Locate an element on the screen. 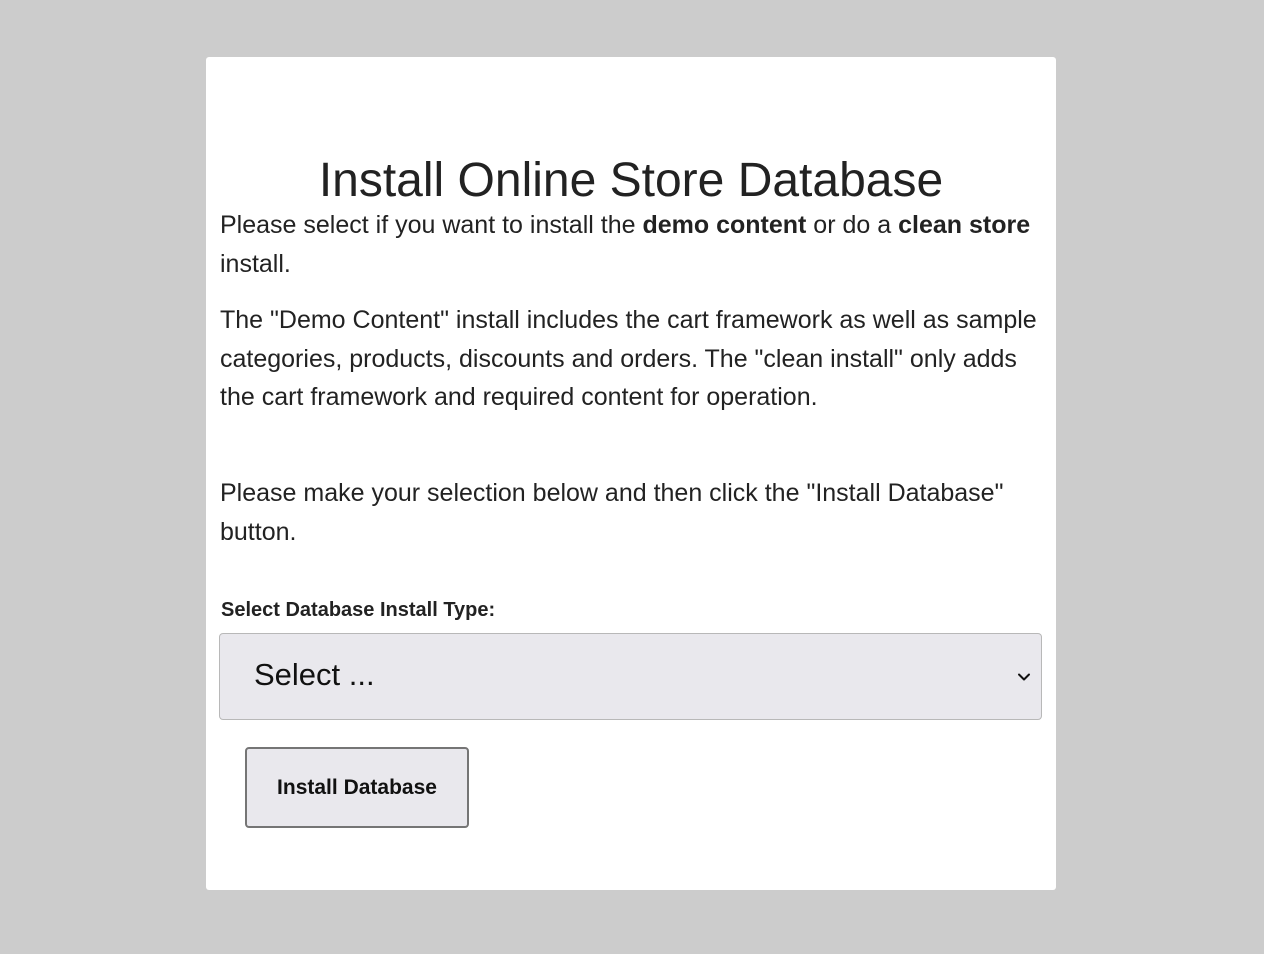  intro-bold-clean: clean store is located at coordinates (964, 225).